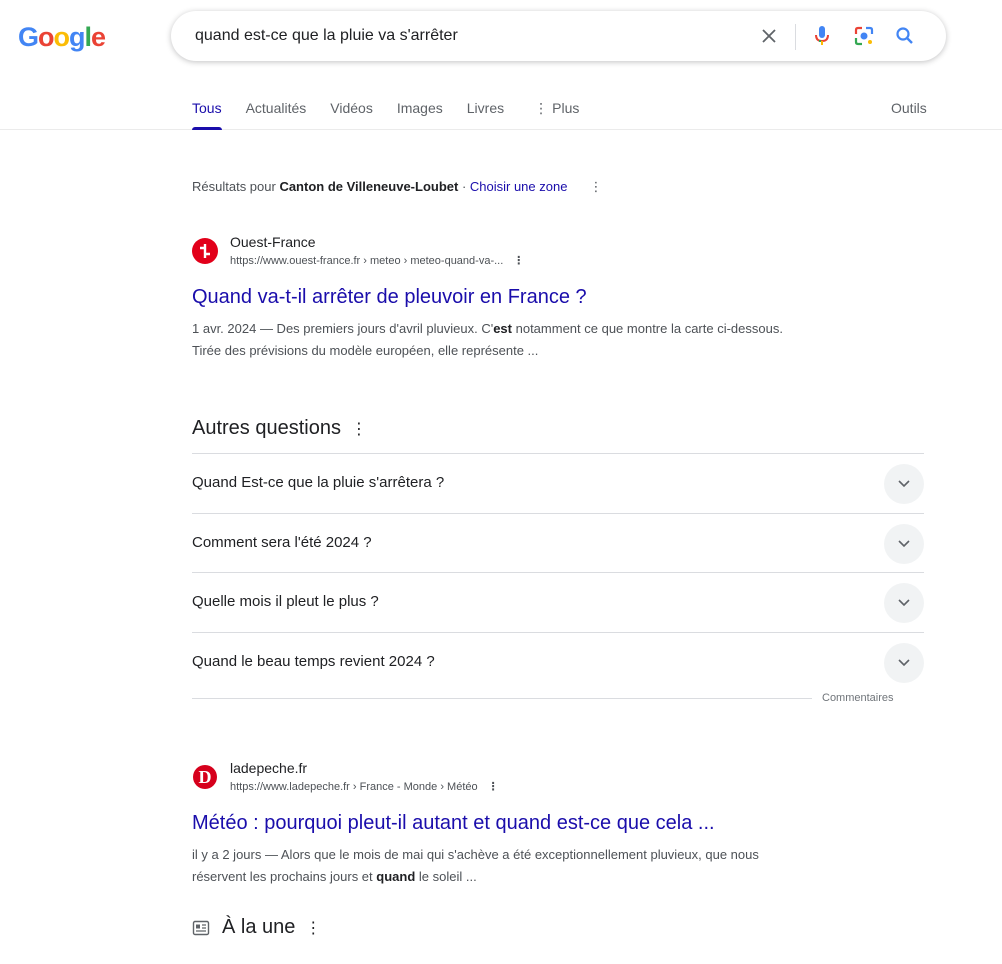 This screenshot has height=964, width=1002. I want to click on tab-images: Images, so click(420, 115).